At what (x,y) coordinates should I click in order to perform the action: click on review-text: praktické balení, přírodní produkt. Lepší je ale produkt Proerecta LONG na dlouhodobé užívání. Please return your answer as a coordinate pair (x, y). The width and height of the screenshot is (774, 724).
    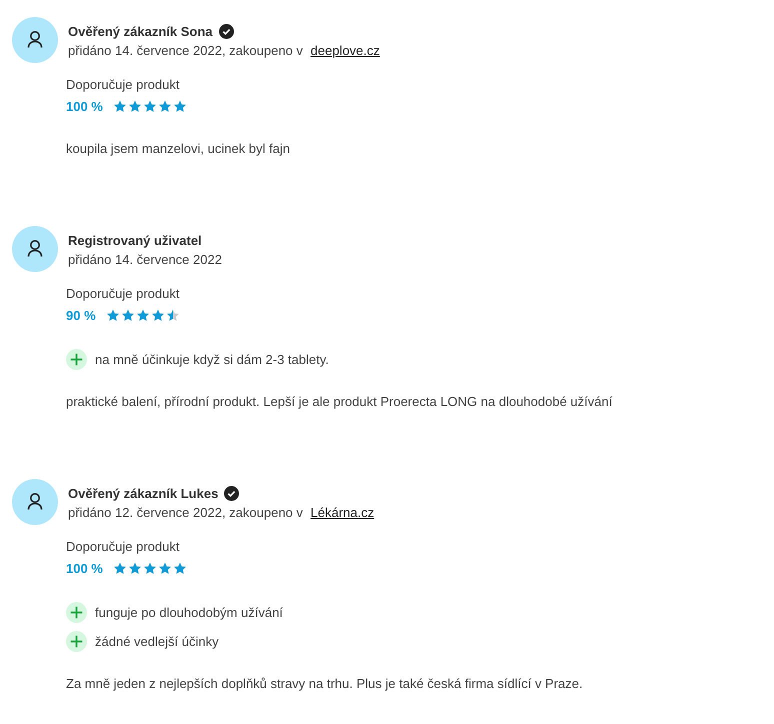
    Looking at the image, I should click on (339, 401).